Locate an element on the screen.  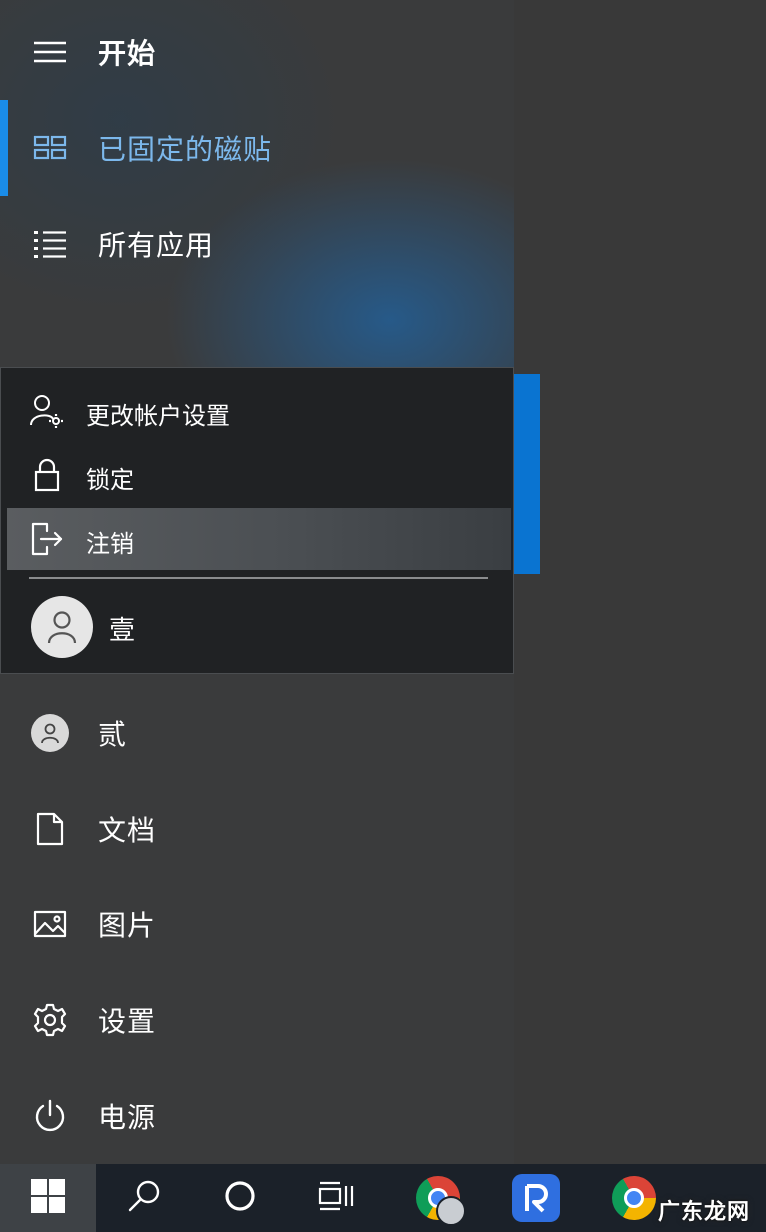
power-item: 电源 is located at coordinates (257, 1116).